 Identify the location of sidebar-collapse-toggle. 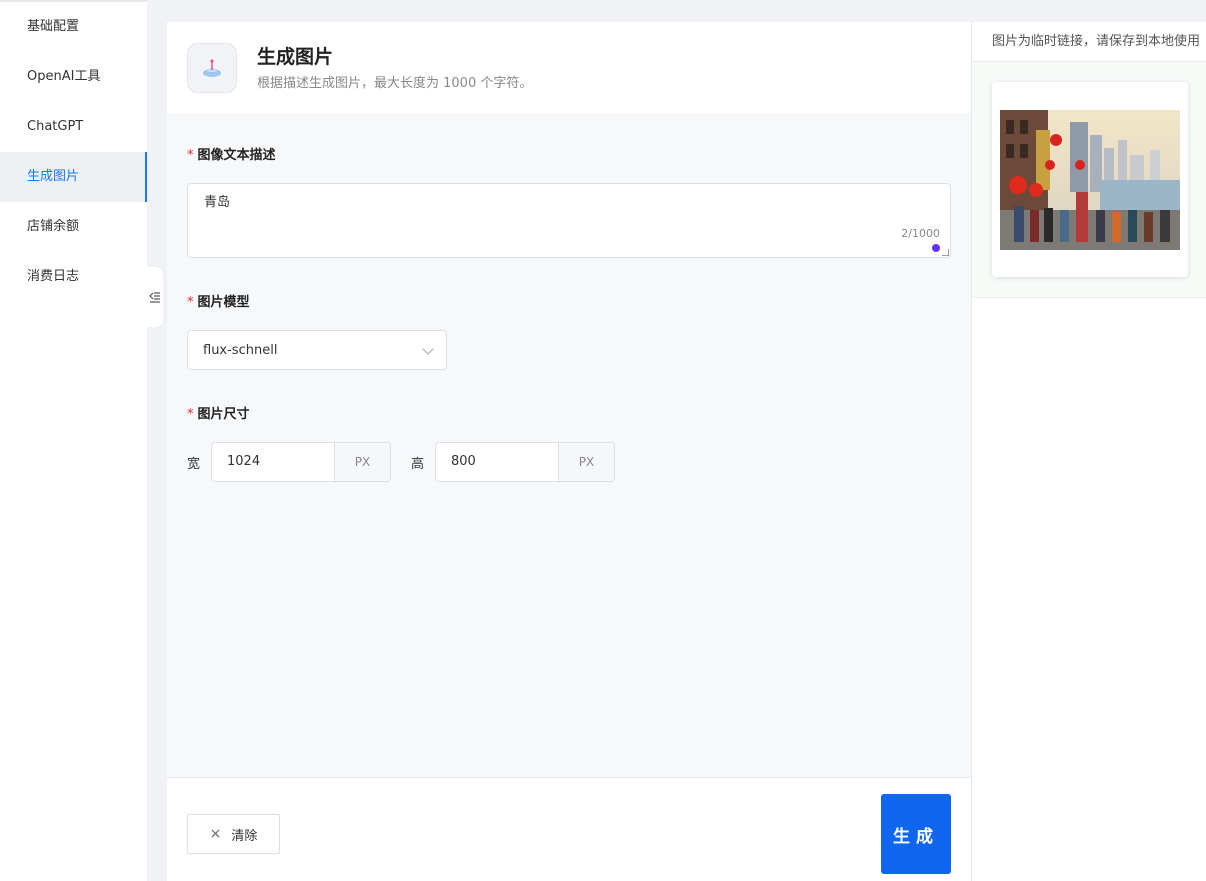
(155, 297).